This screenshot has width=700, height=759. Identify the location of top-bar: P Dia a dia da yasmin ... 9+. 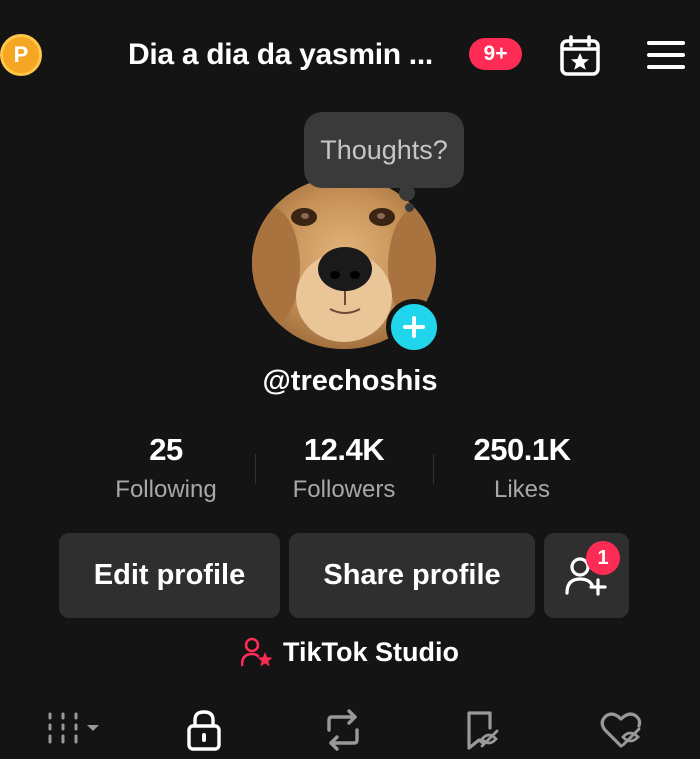
(350, 55).